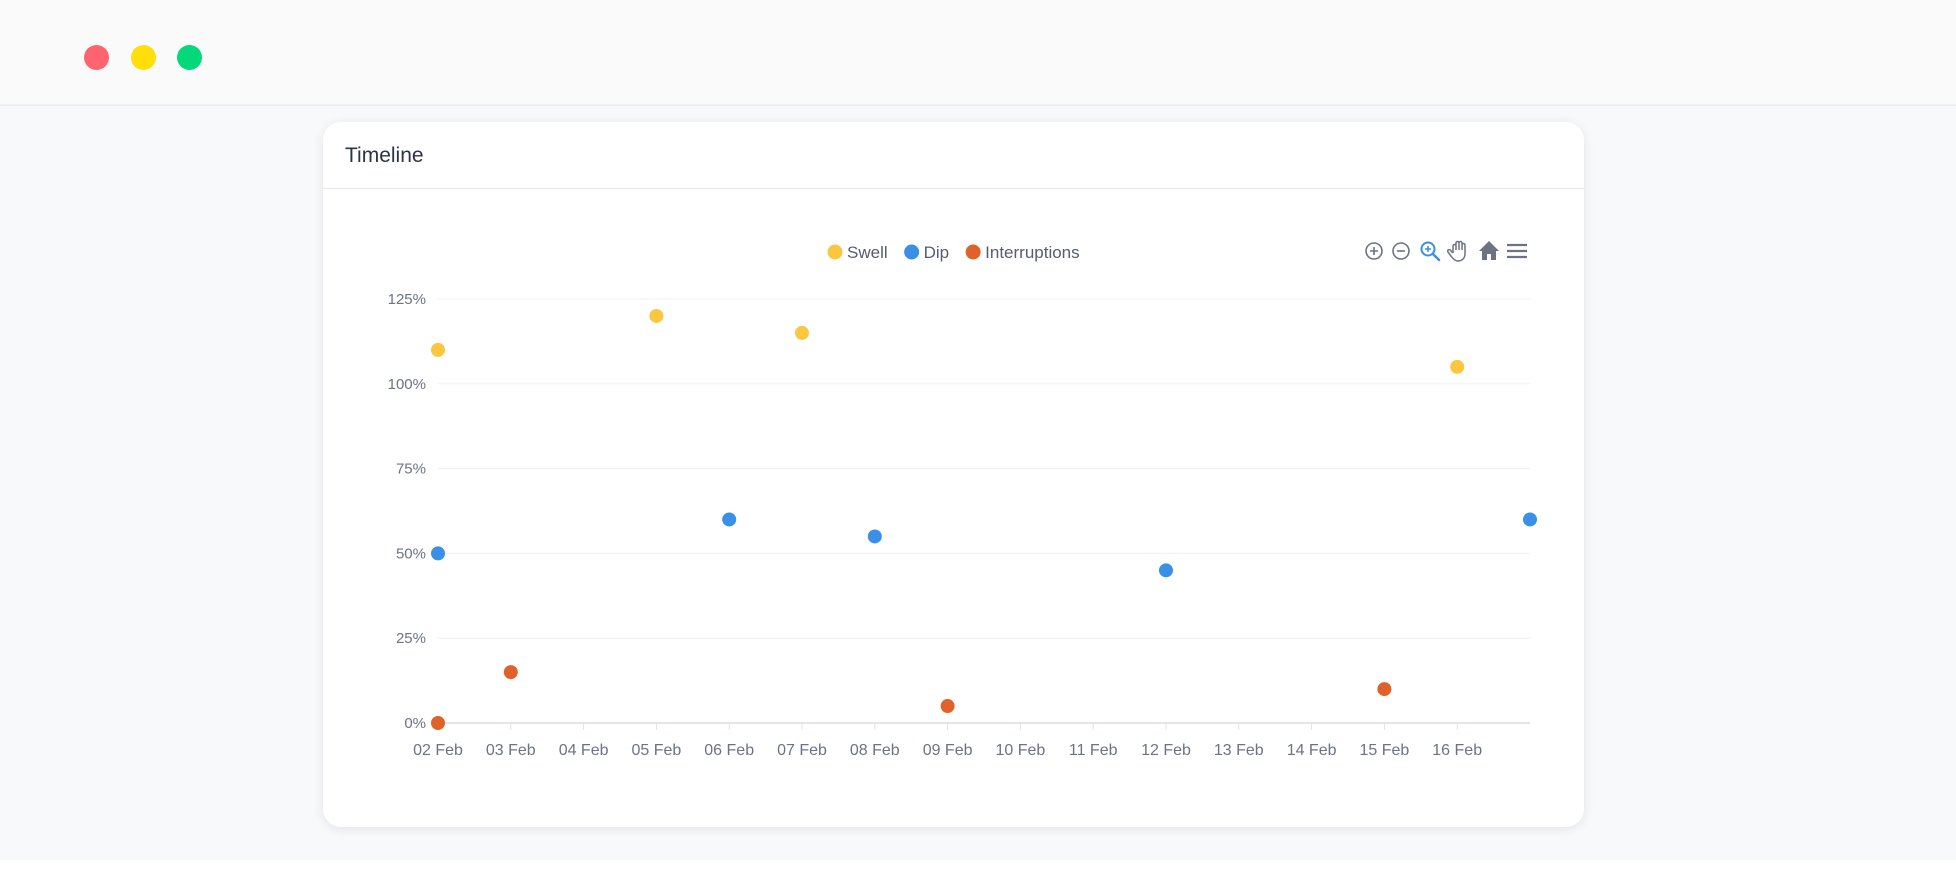  What do you see at coordinates (584, 750) in the screenshot?
I see `x-tick-label: 04 Feb` at bounding box center [584, 750].